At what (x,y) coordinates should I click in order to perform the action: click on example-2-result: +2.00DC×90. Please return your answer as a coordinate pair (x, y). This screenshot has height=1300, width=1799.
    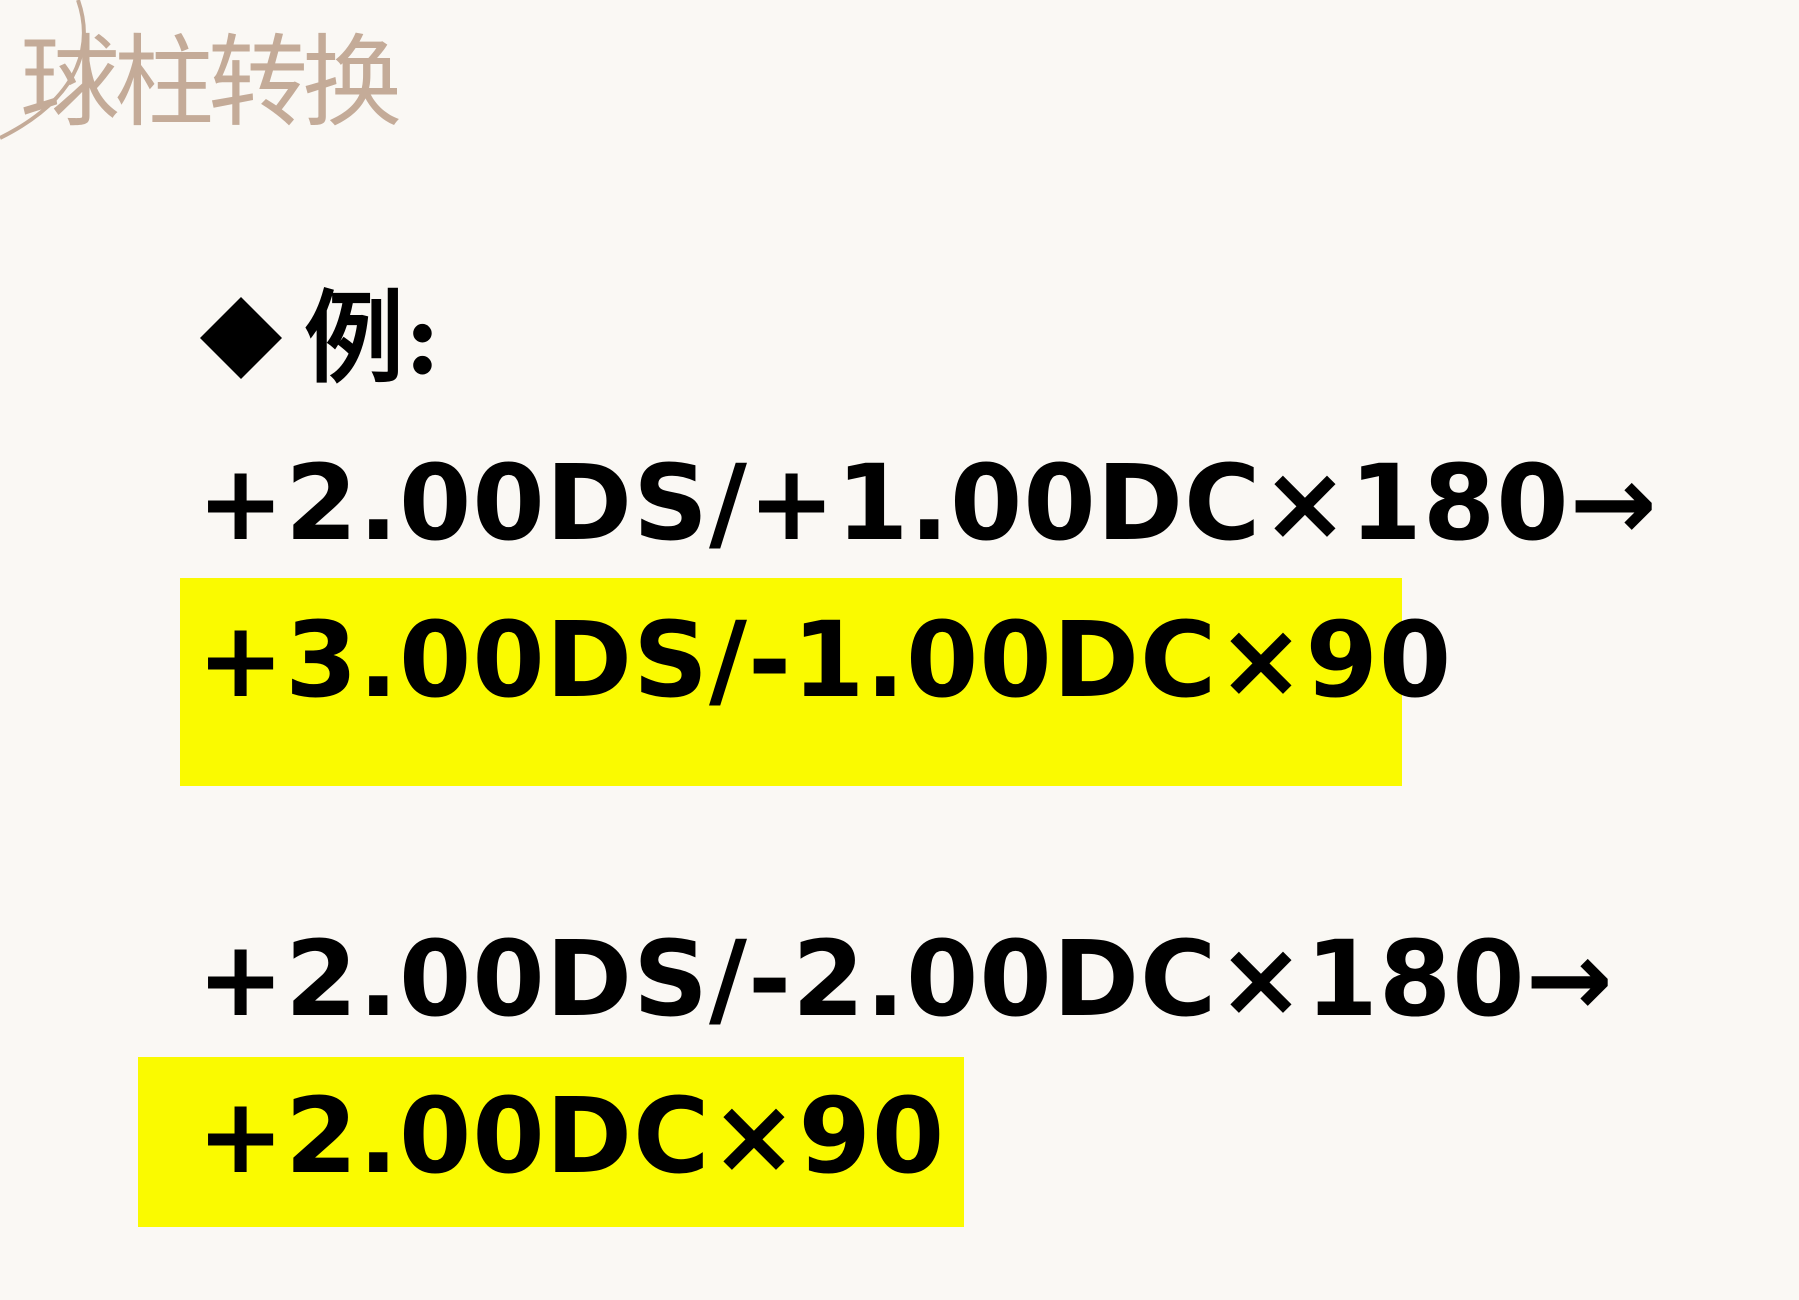
    Looking at the image, I should click on (571, 1136).